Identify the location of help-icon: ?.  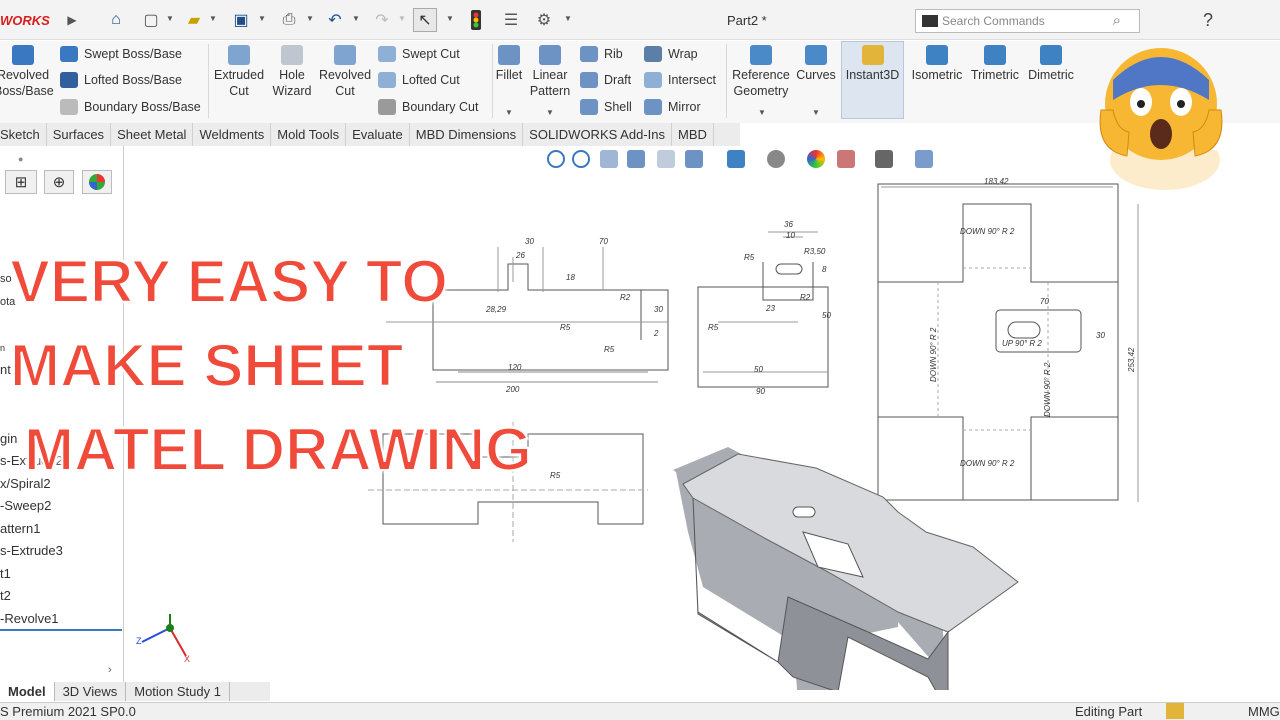
(1208, 20).